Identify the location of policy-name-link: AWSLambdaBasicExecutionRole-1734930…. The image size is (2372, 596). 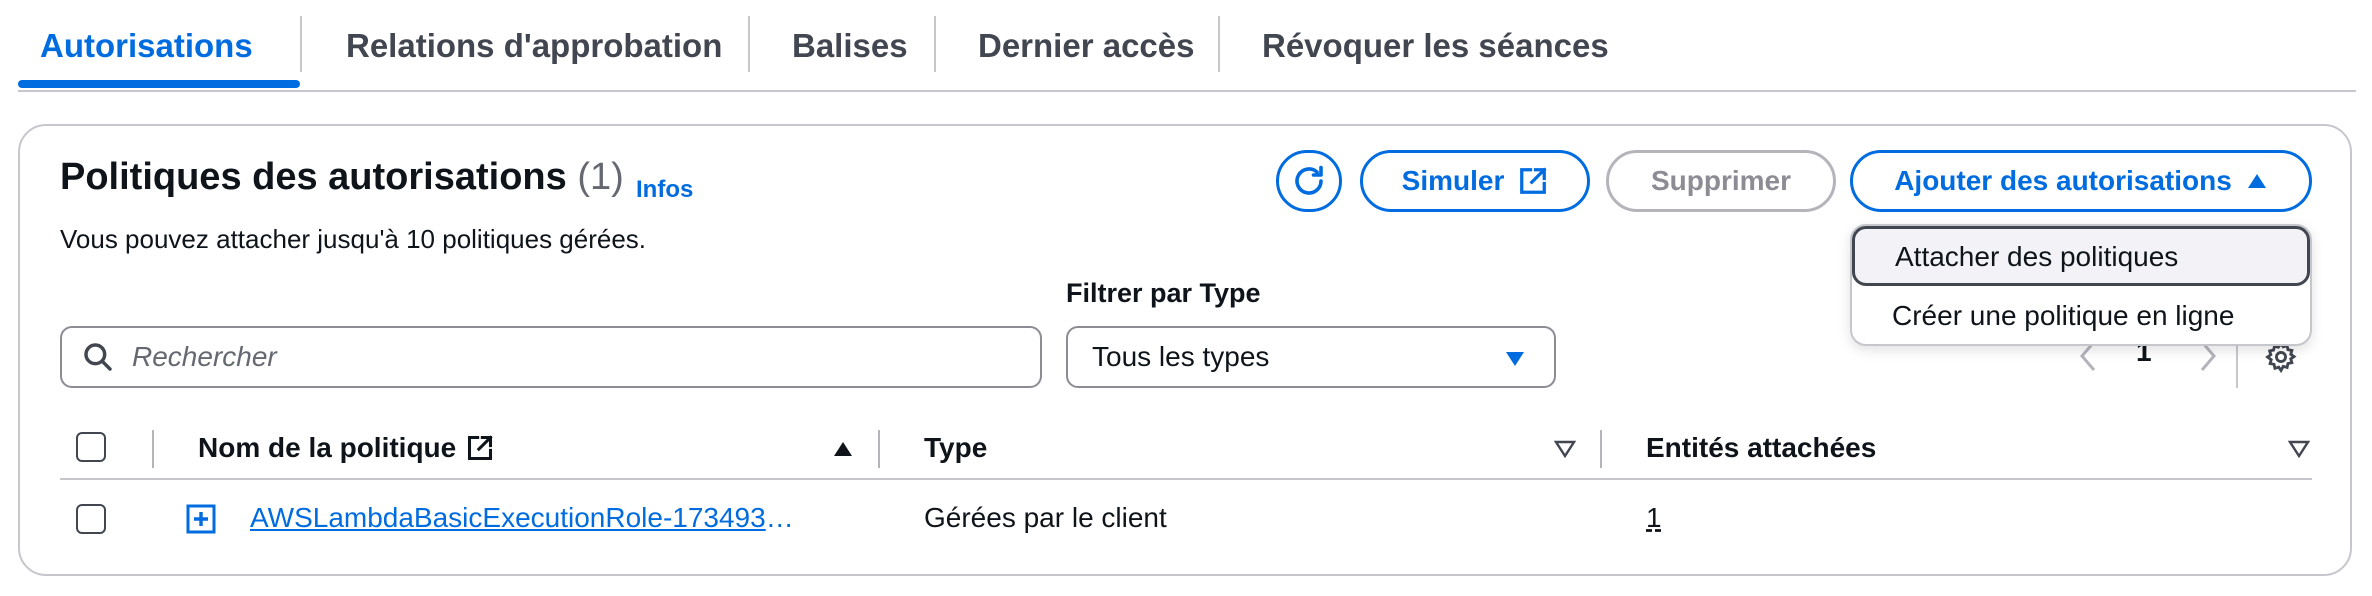
(528, 518).